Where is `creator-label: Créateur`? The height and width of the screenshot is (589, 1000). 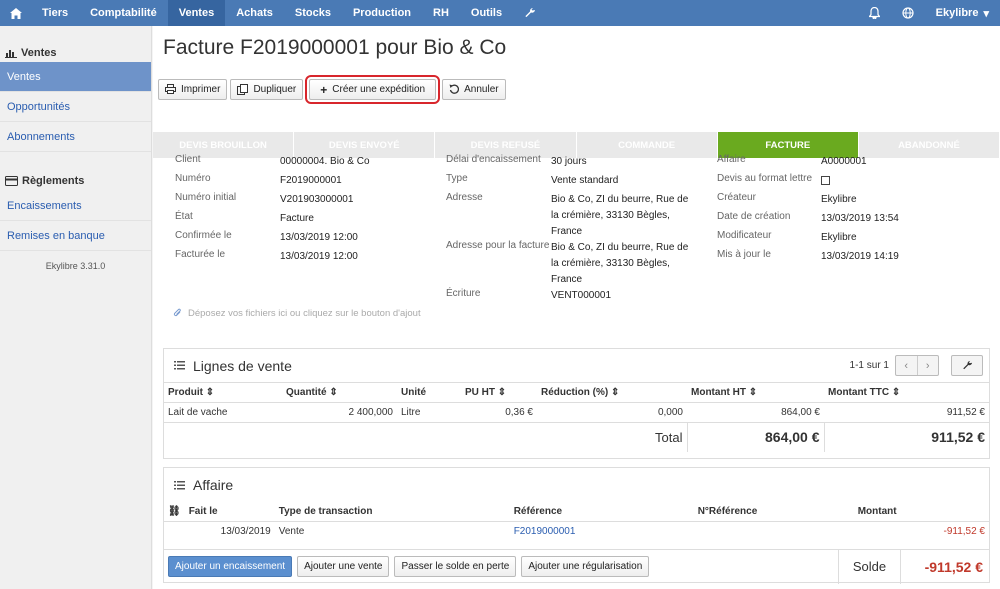 creator-label: Créateur is located at coordinates (736, 197).